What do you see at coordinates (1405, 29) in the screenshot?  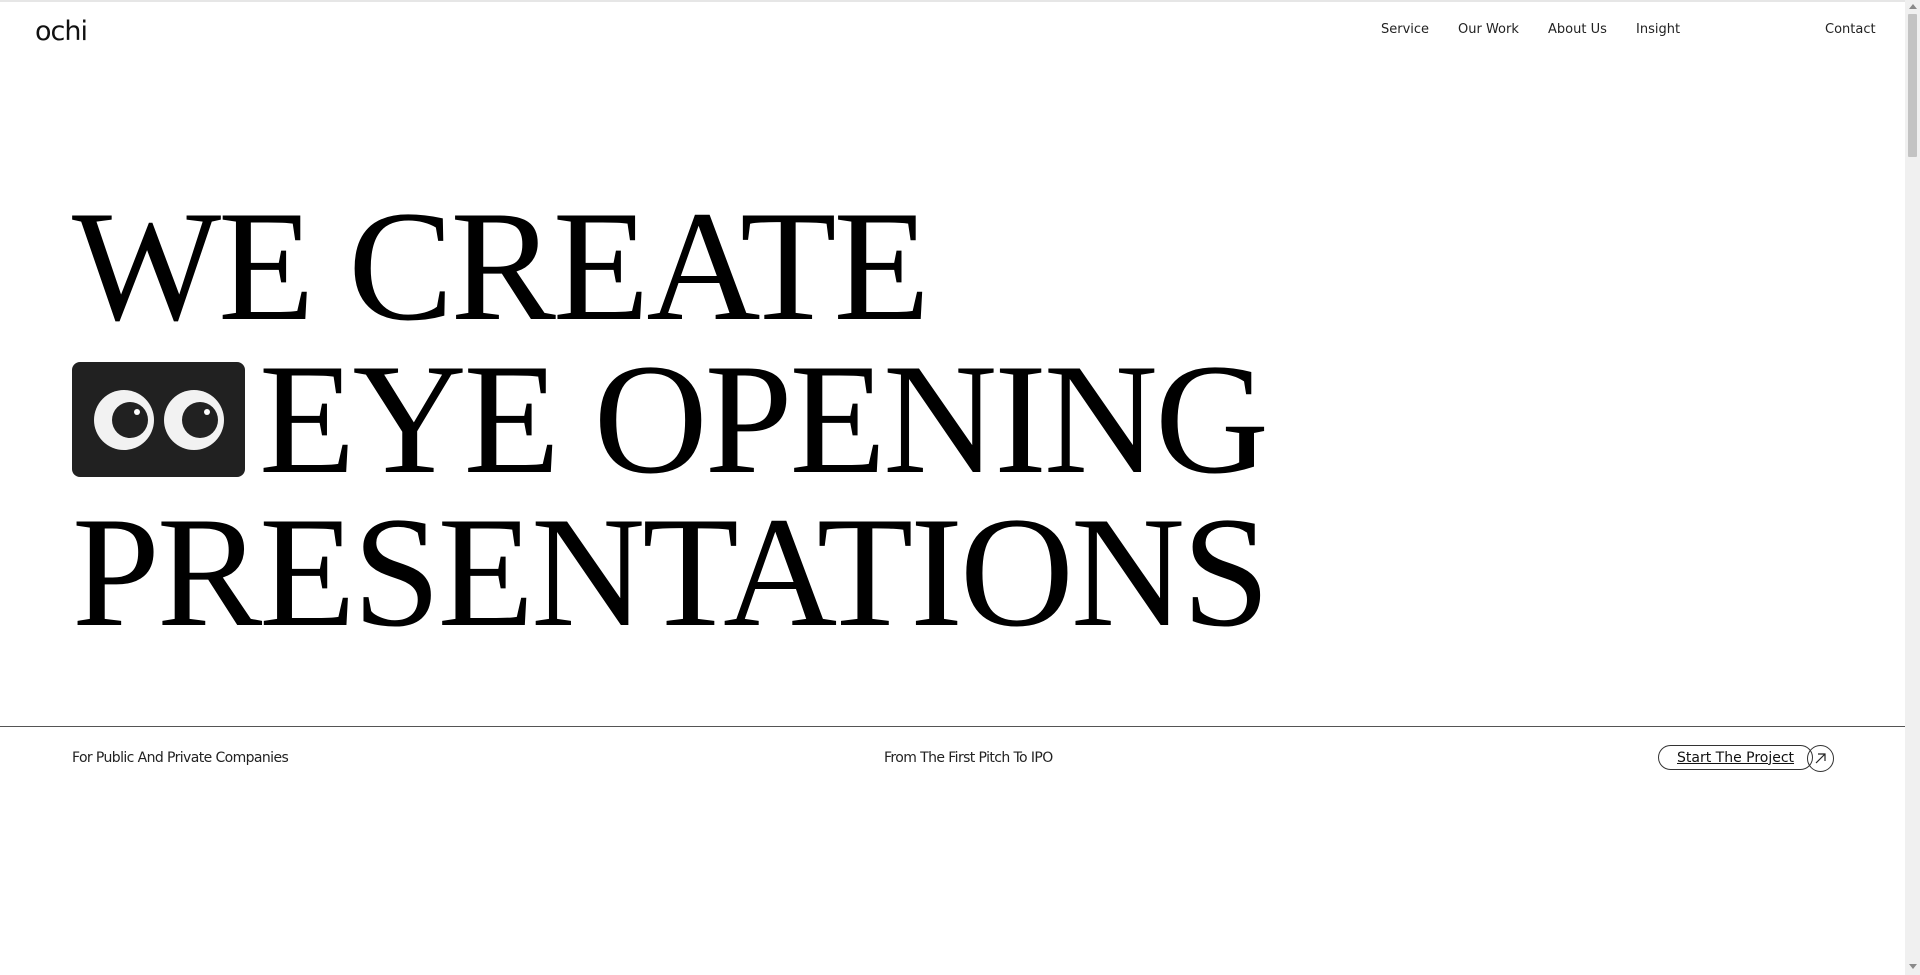 I see `nav-link-service: Service` at bounding box center [1405, 29].